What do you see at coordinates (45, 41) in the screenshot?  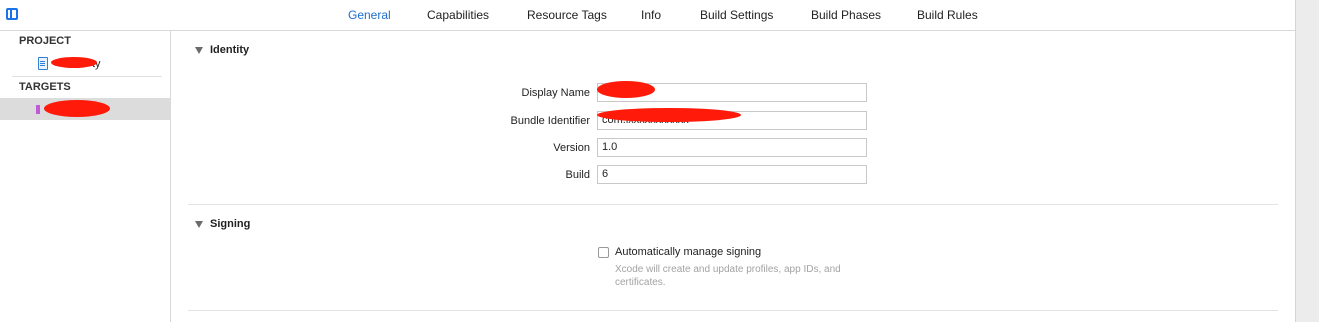 I see `project-section-header: PROJECT` at bounding box center [45, 41].